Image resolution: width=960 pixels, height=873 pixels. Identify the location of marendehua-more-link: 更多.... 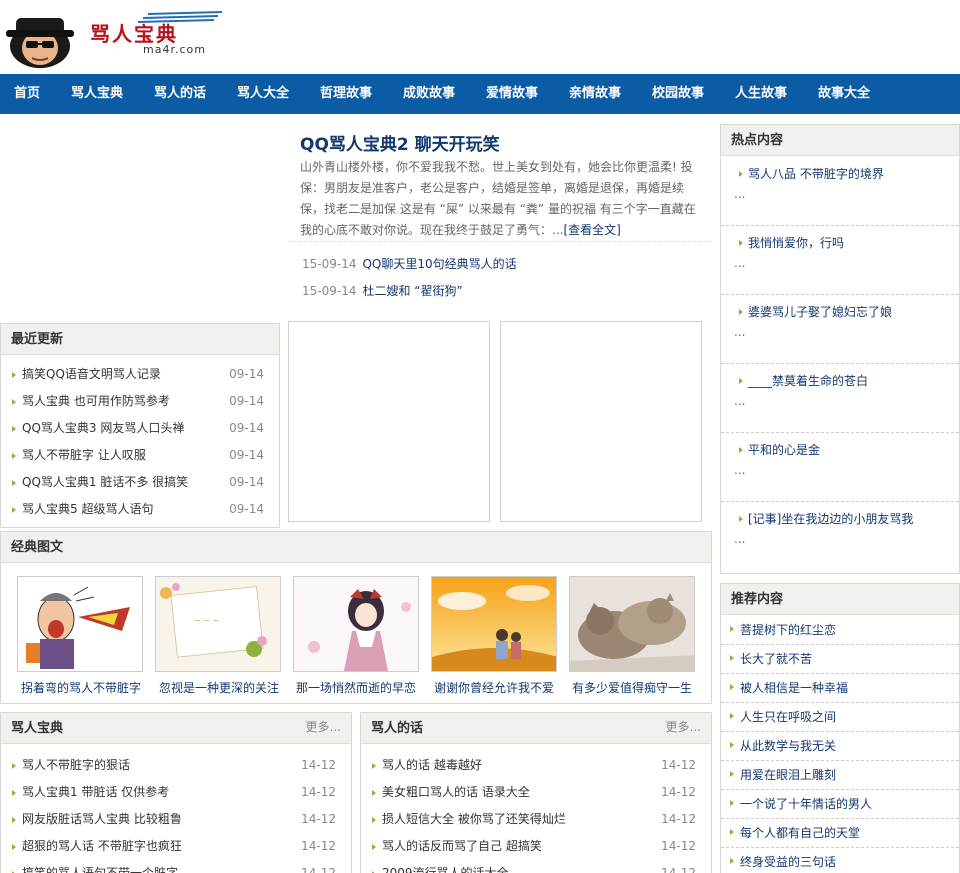
(683, 727).